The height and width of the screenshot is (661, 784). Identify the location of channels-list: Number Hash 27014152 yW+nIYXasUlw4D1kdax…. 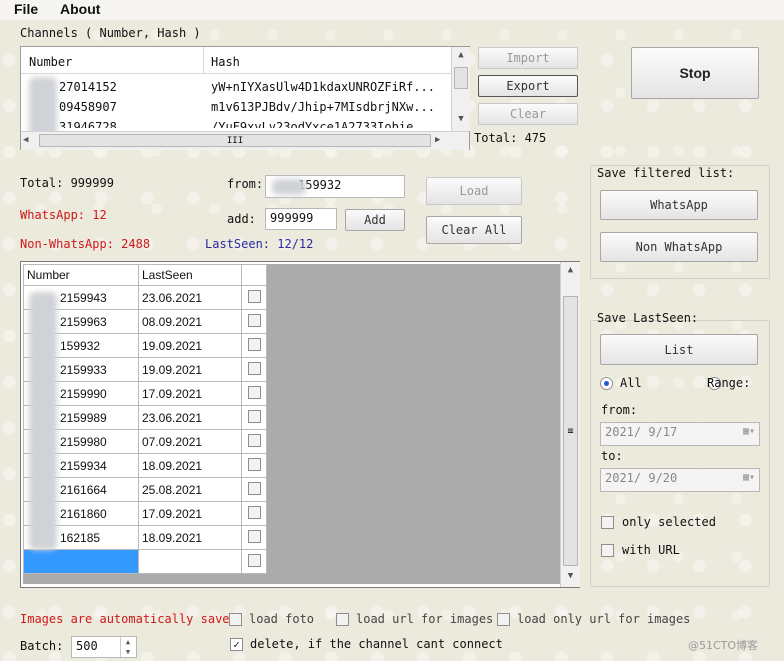
(245, 98).